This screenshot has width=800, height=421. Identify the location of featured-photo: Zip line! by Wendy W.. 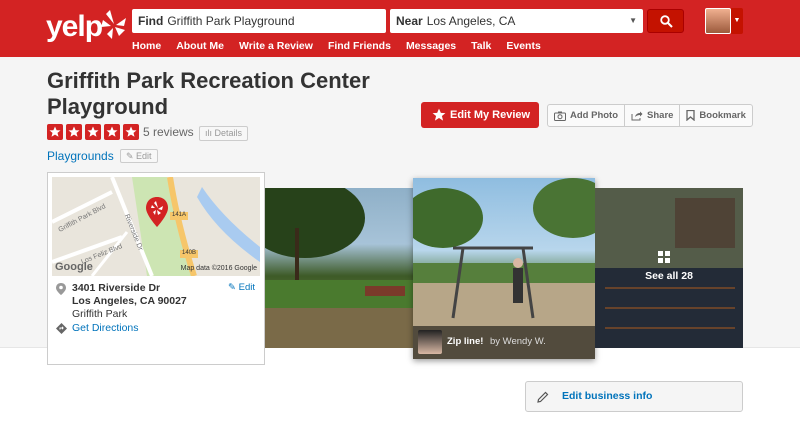
(504, 268).